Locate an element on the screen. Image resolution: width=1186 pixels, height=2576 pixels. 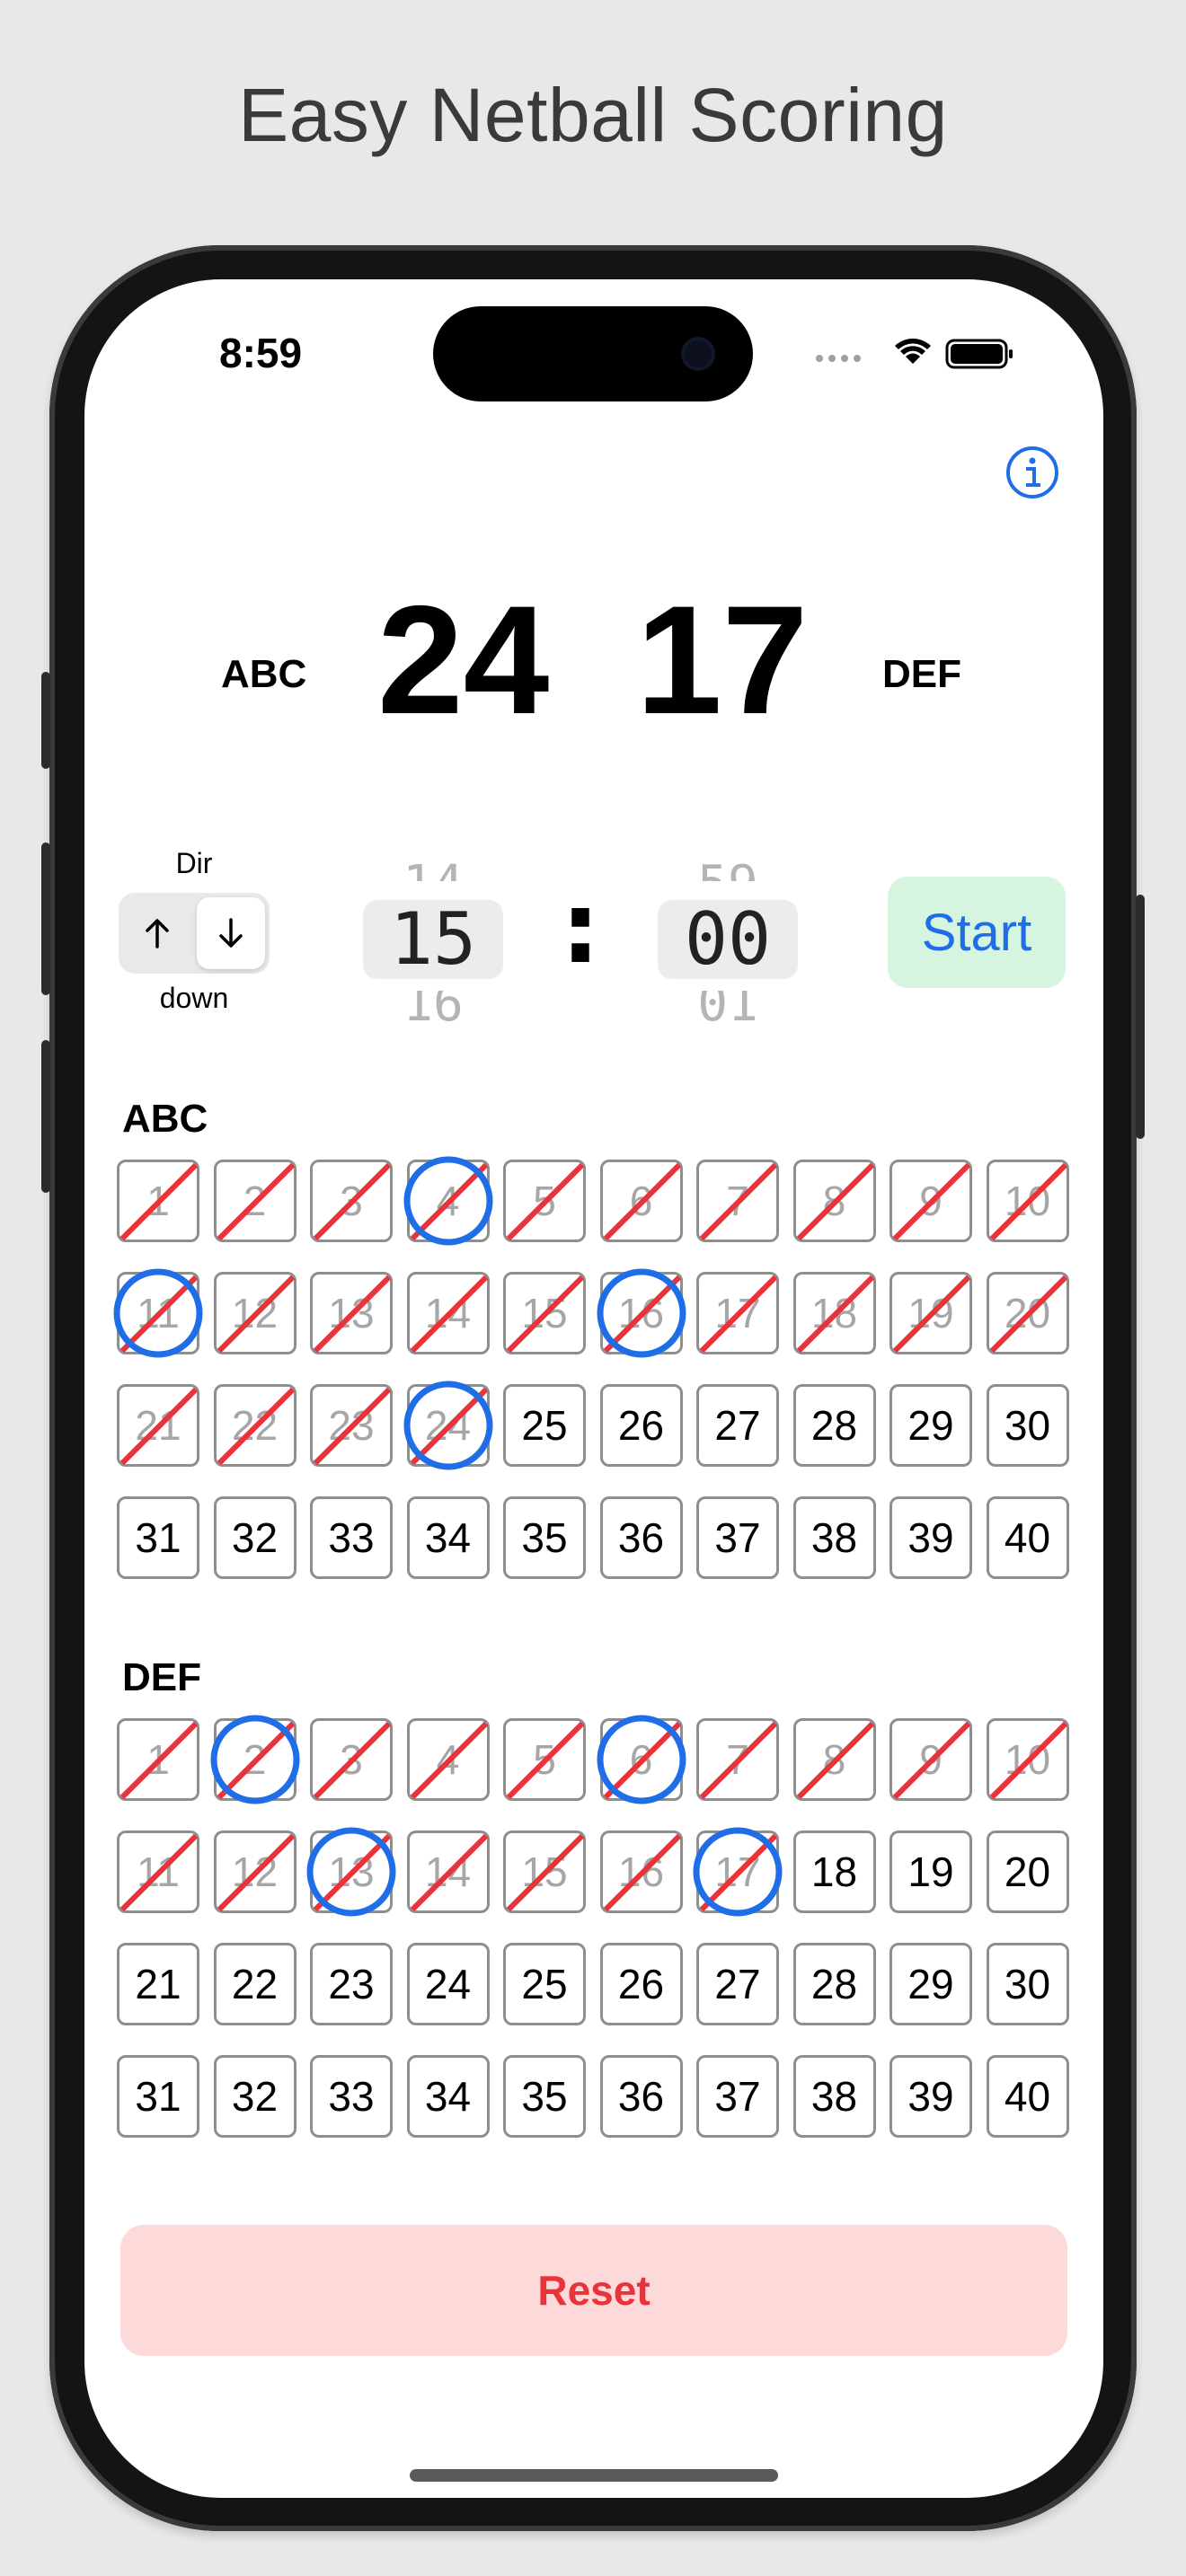
score-cell-abc-29: 29 is located at coordinates (931, 1425).